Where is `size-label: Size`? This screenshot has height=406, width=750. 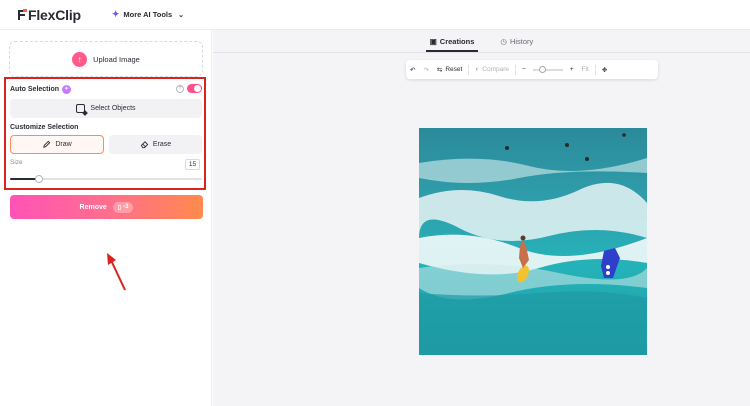
size-label: Size is located at coordinates (16, 162).